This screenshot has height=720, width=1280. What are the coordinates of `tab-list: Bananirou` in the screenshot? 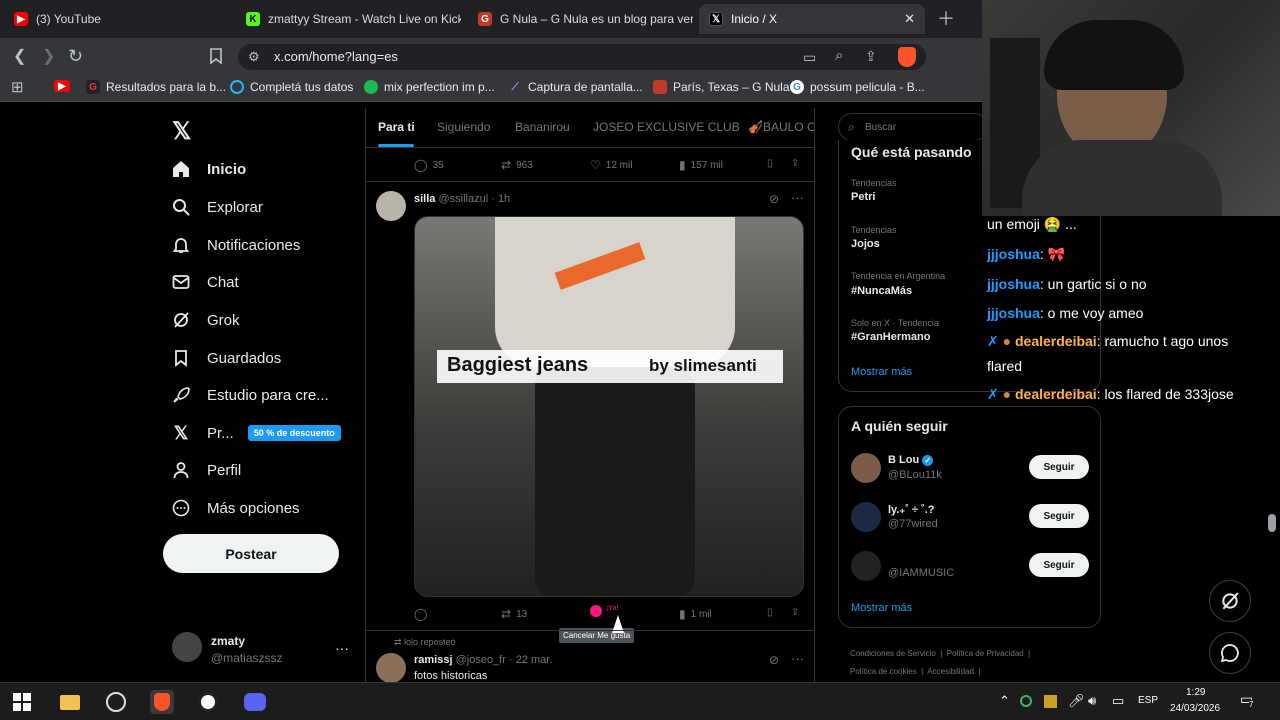 It's located at (542, 127).